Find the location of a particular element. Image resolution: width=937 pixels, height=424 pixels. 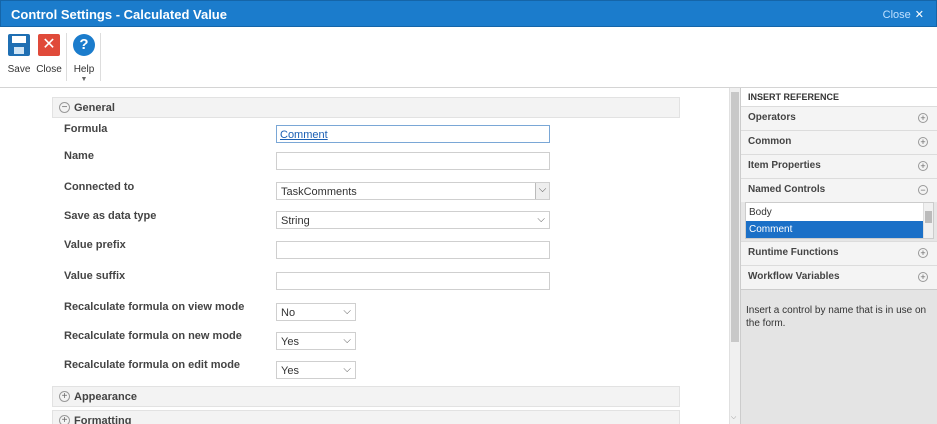

panel-heading: INSERT REFERENCE is located at coordinates (839, 97).